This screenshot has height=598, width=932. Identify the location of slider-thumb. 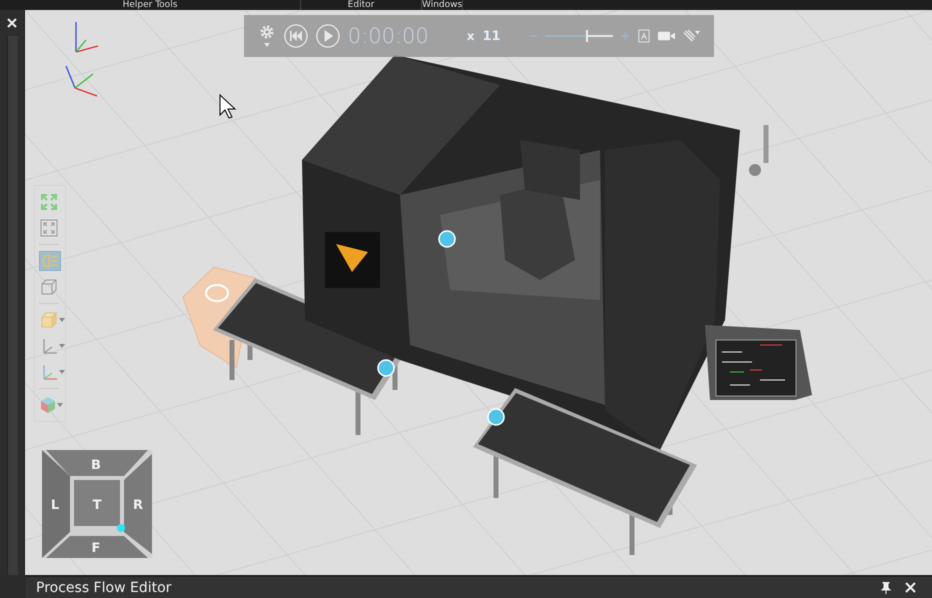
(587, 36).